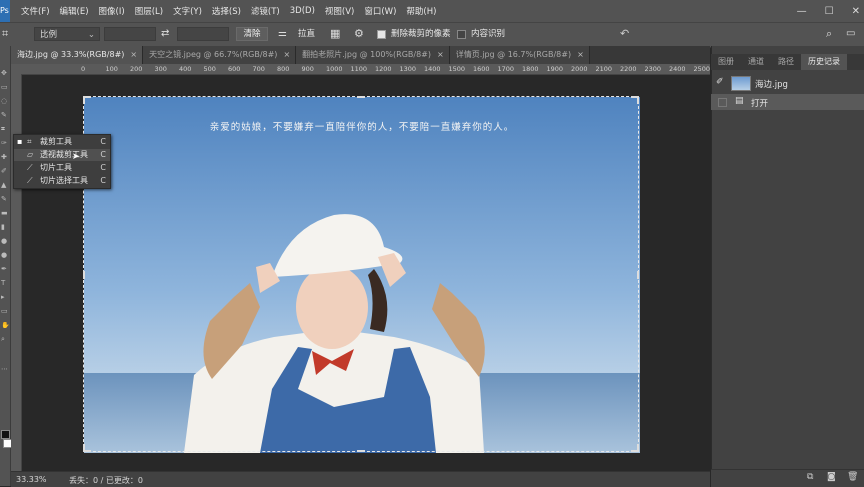 The width and height of the screenshot is (864, 487). Describe the element at coordinates (203, 34) in the screenshot. I see `height-input` at that location.